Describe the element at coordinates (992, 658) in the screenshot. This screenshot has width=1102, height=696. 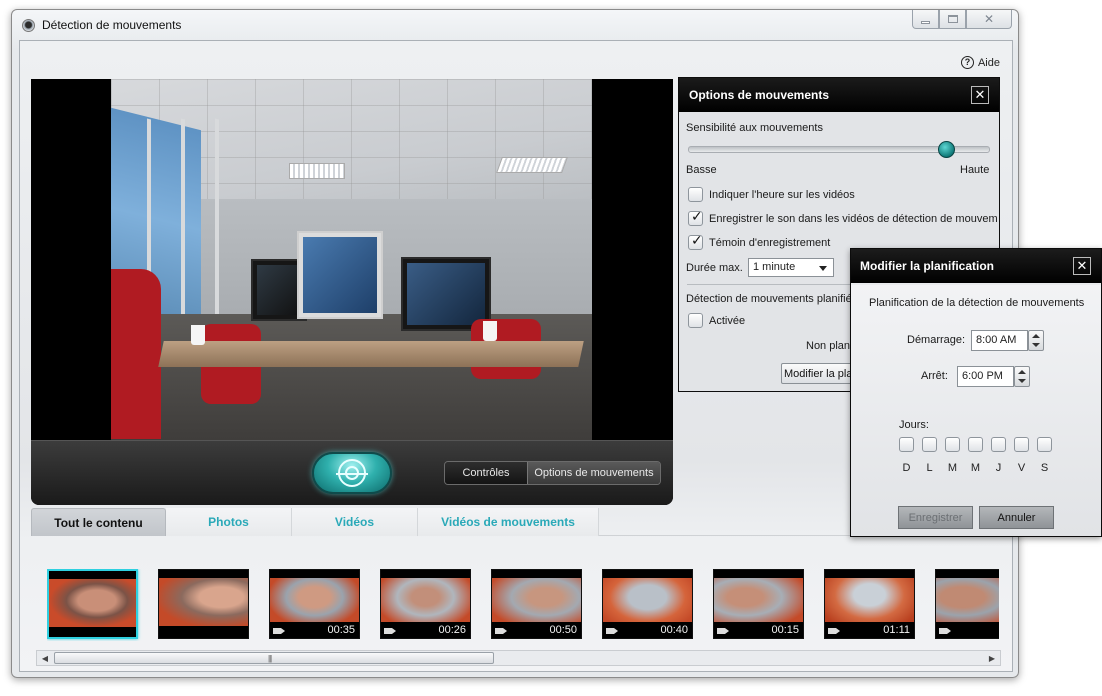
I see `scroll-right-icon: ▶` at that location.